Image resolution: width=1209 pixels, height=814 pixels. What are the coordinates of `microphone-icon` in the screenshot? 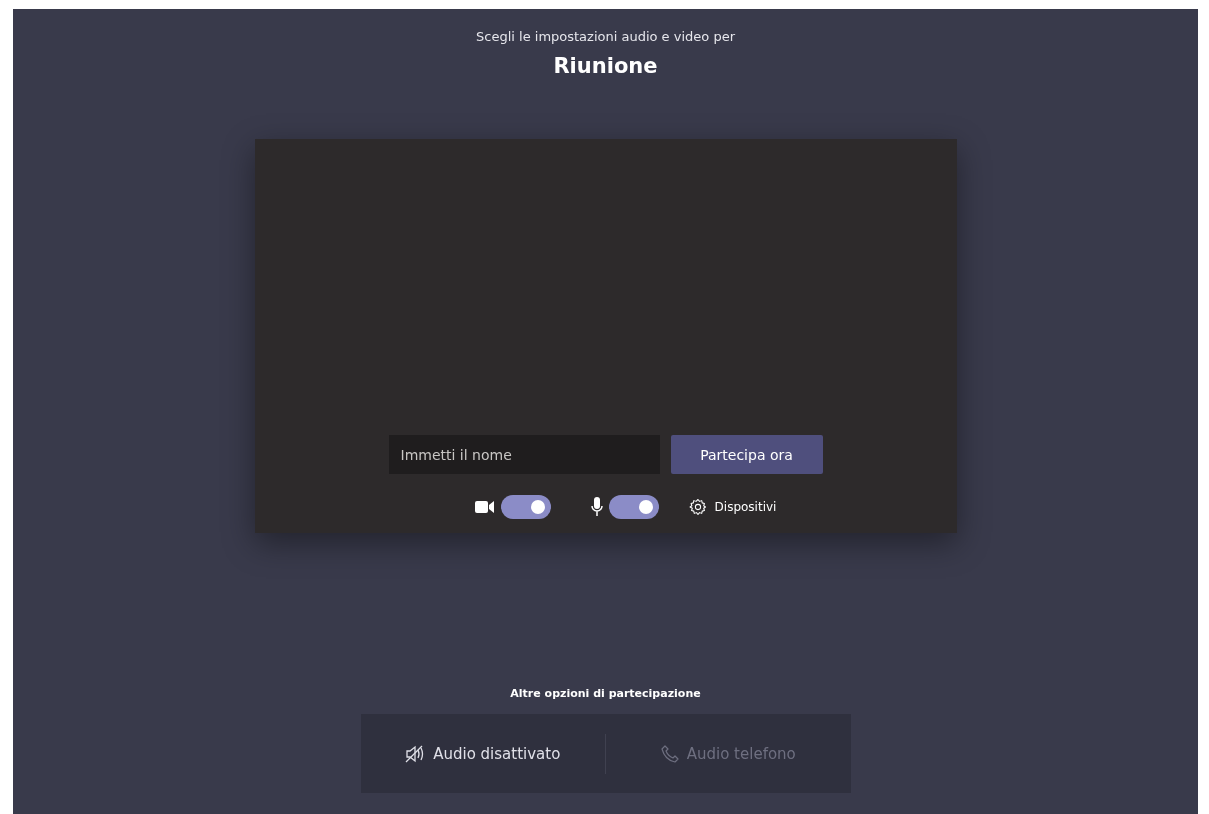 It's located at (596, 507).